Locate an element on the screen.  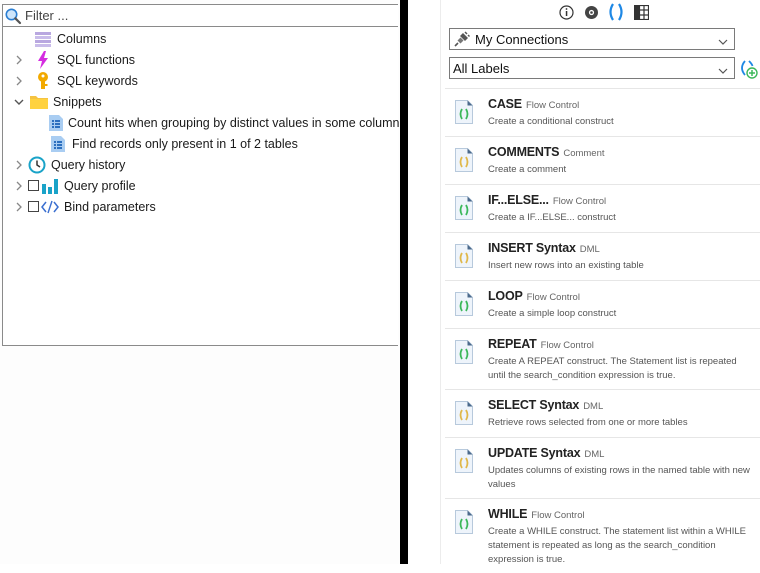
snippet-title-row: SELECT Syntax DML is located at coordinates (621, 405).